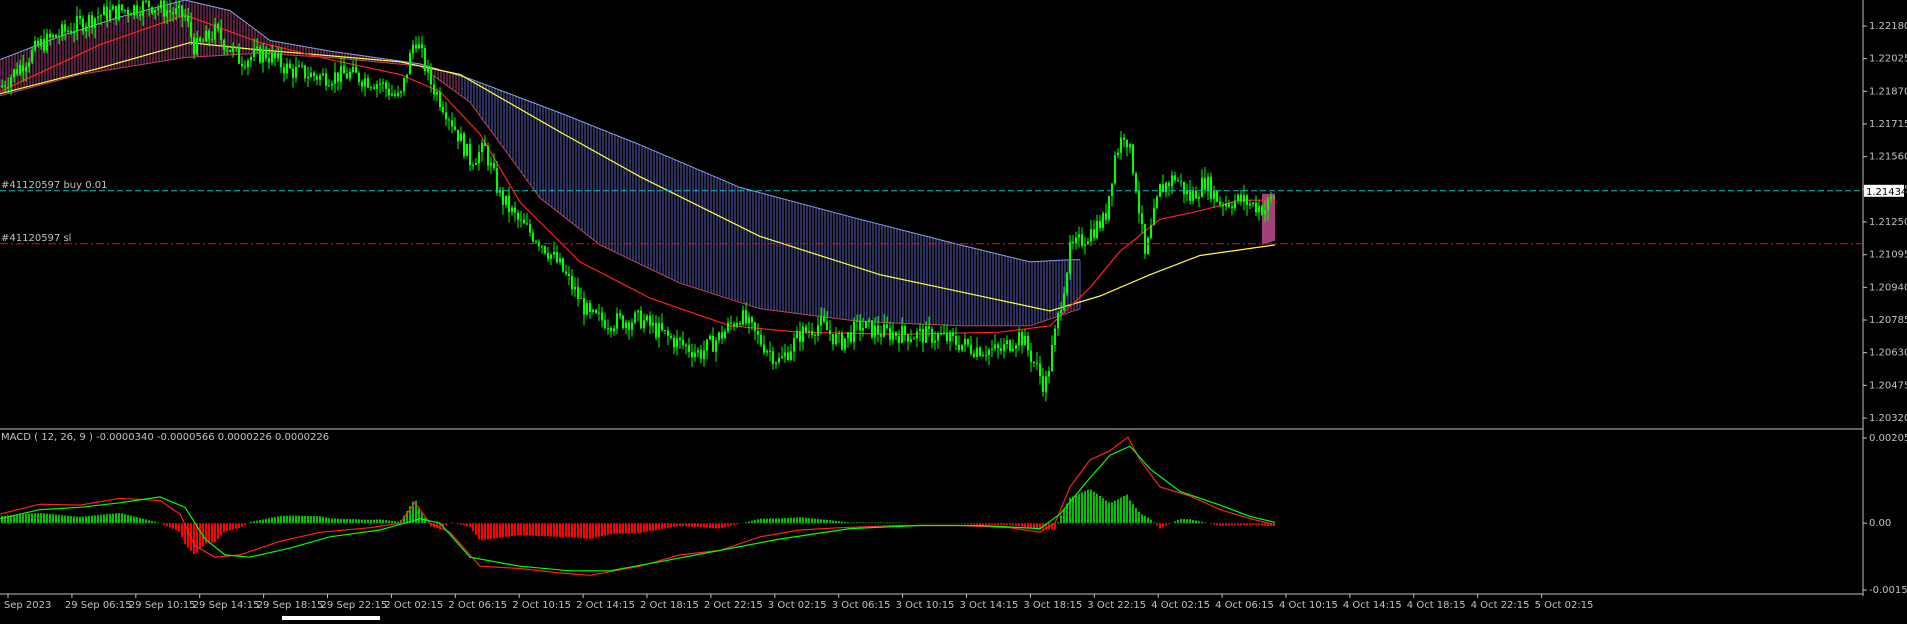 The width and height of the screenshot is (1907, 624). Describe the element at coordinates (413, 605) in the screenshot. I see `time-axis-label: 2 Oct 02:15` at that location.